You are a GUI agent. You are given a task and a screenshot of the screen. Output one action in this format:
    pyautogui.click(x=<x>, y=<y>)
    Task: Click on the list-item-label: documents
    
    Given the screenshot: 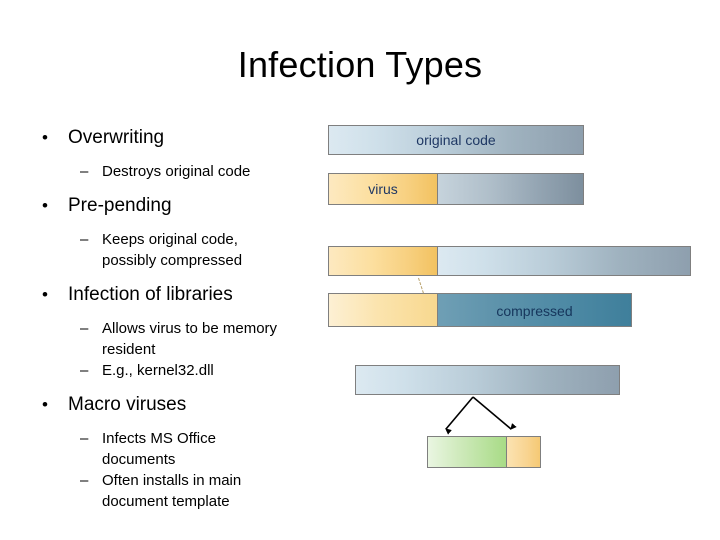 What is the action you would take?
    pyautogui.click(x=139, y=459)
    